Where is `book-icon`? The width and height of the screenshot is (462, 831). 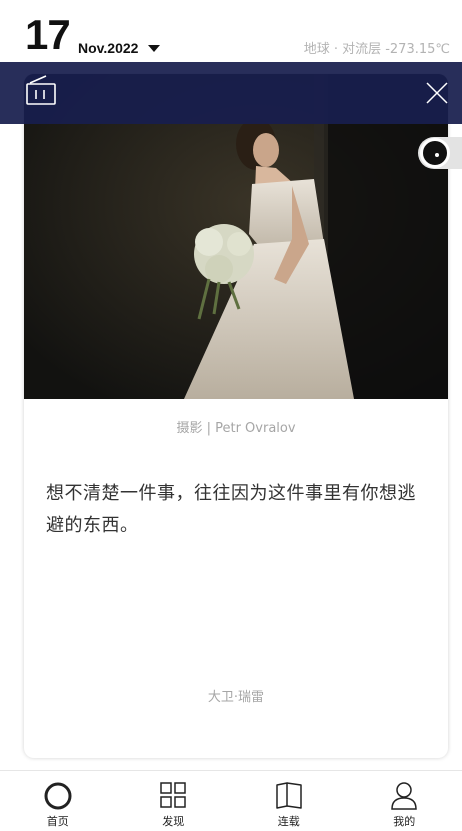
book-icon is located at coordinates (289, 795).